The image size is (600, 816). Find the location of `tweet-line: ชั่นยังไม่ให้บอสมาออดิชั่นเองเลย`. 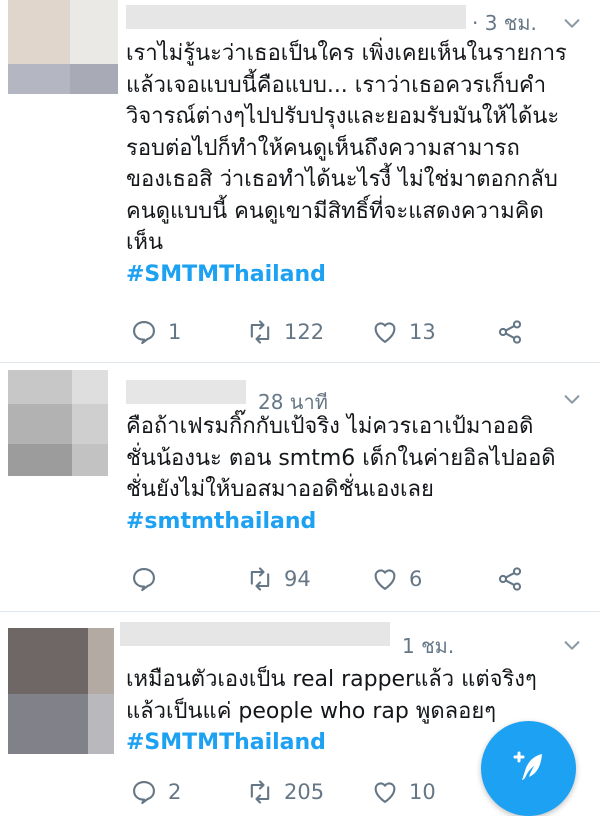

tweet-line: ชั่นยังไม่ให้บอสมาออดิชั่นเองเลย is located at coordinates (280, 489).